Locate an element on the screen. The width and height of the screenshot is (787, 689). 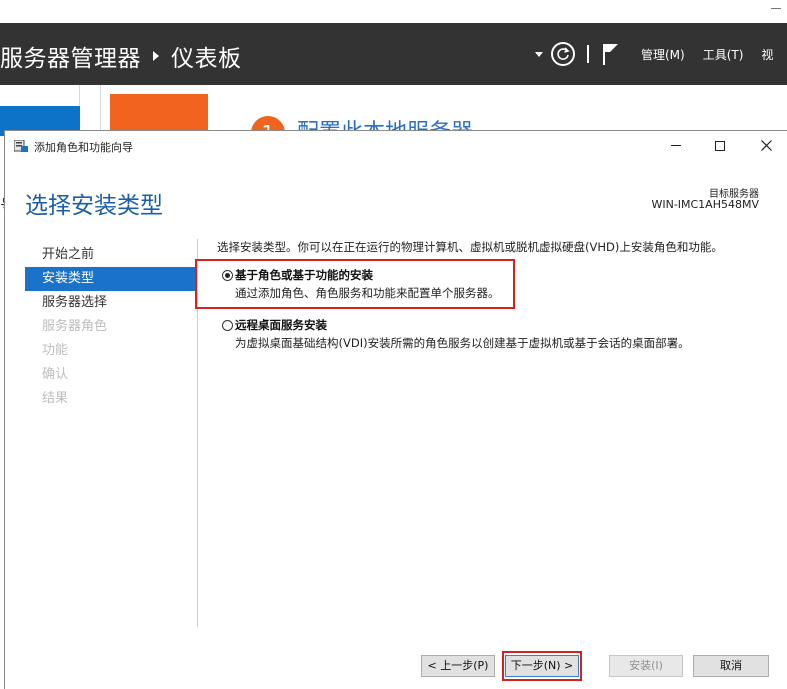
menu-view: 视 is located at coordinates (767, 54).